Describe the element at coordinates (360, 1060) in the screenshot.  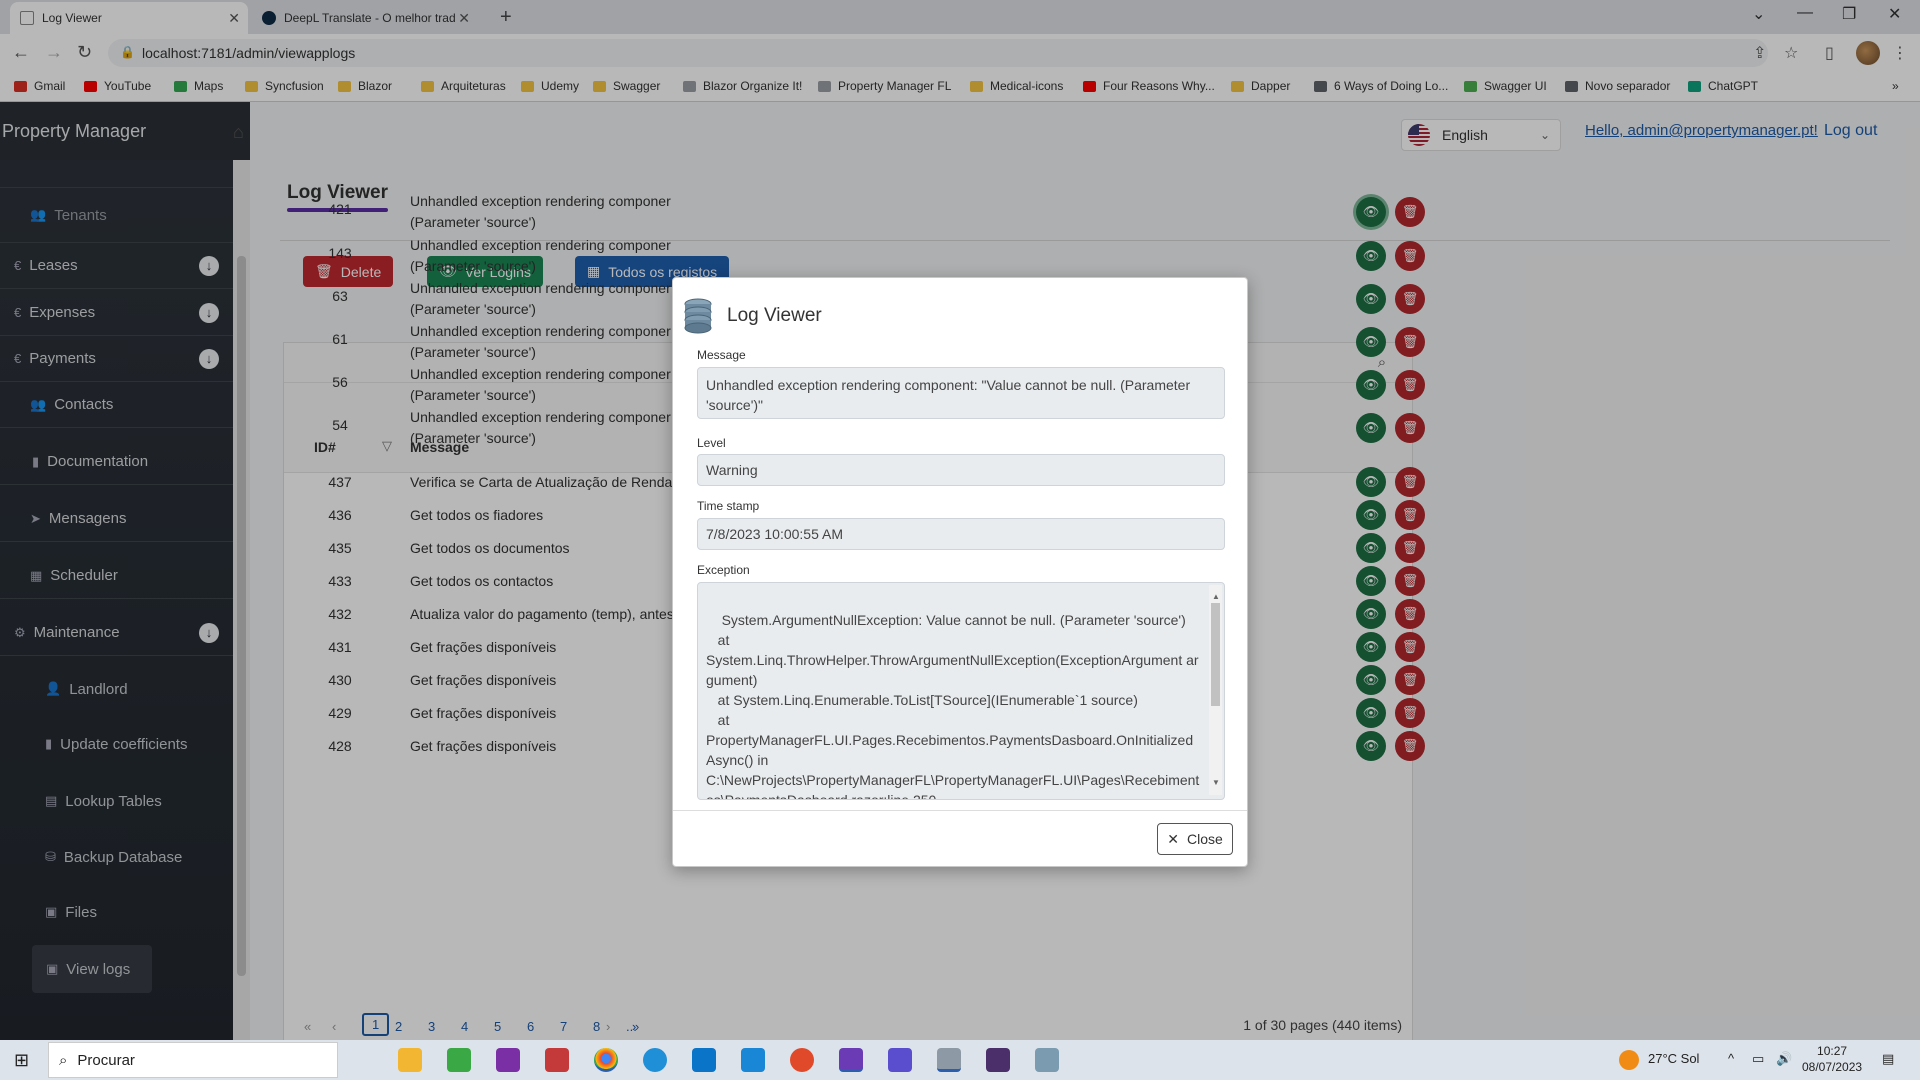
I see `task-view-icon` at that location.